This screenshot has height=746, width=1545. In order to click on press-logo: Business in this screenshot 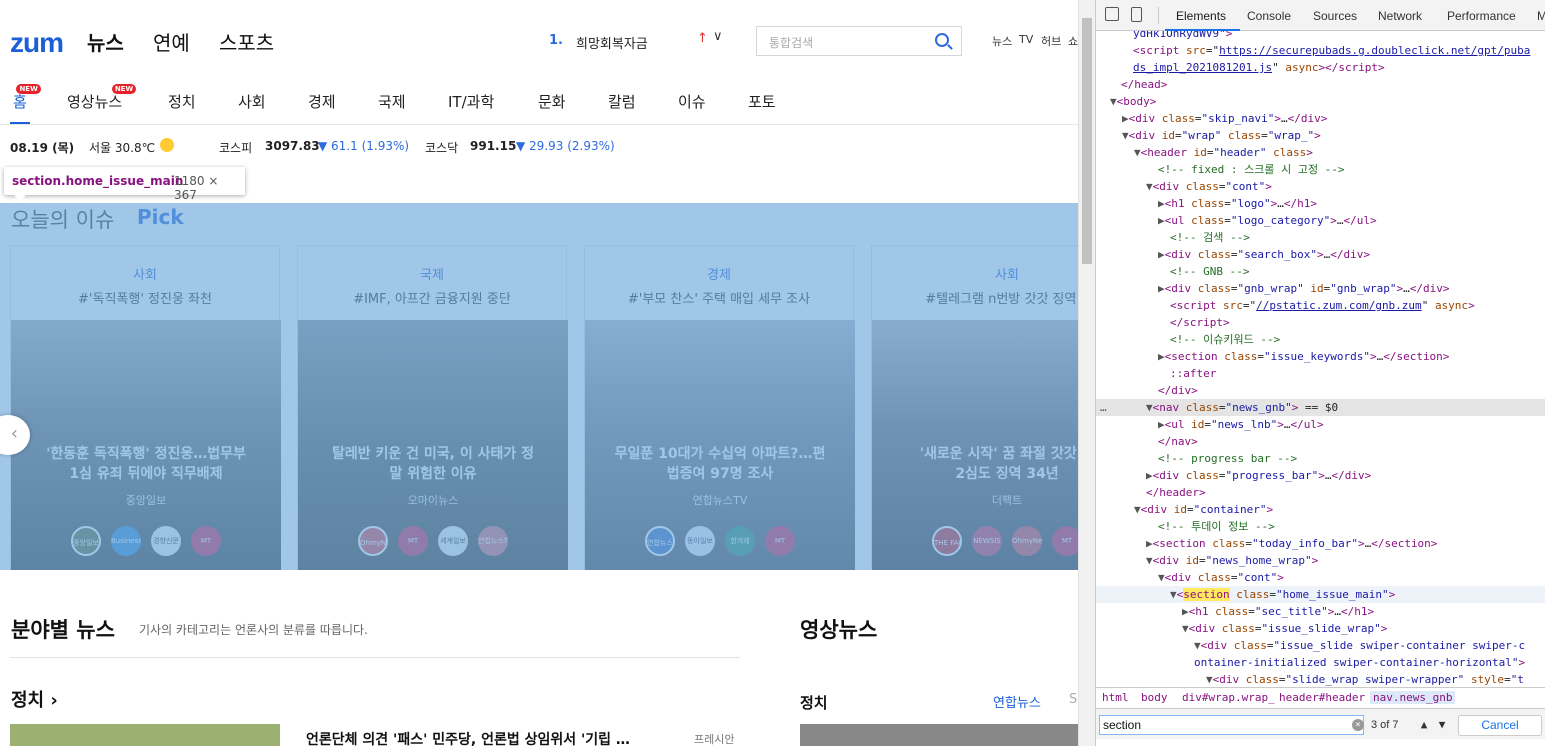, I will do `click(126, 541)`.